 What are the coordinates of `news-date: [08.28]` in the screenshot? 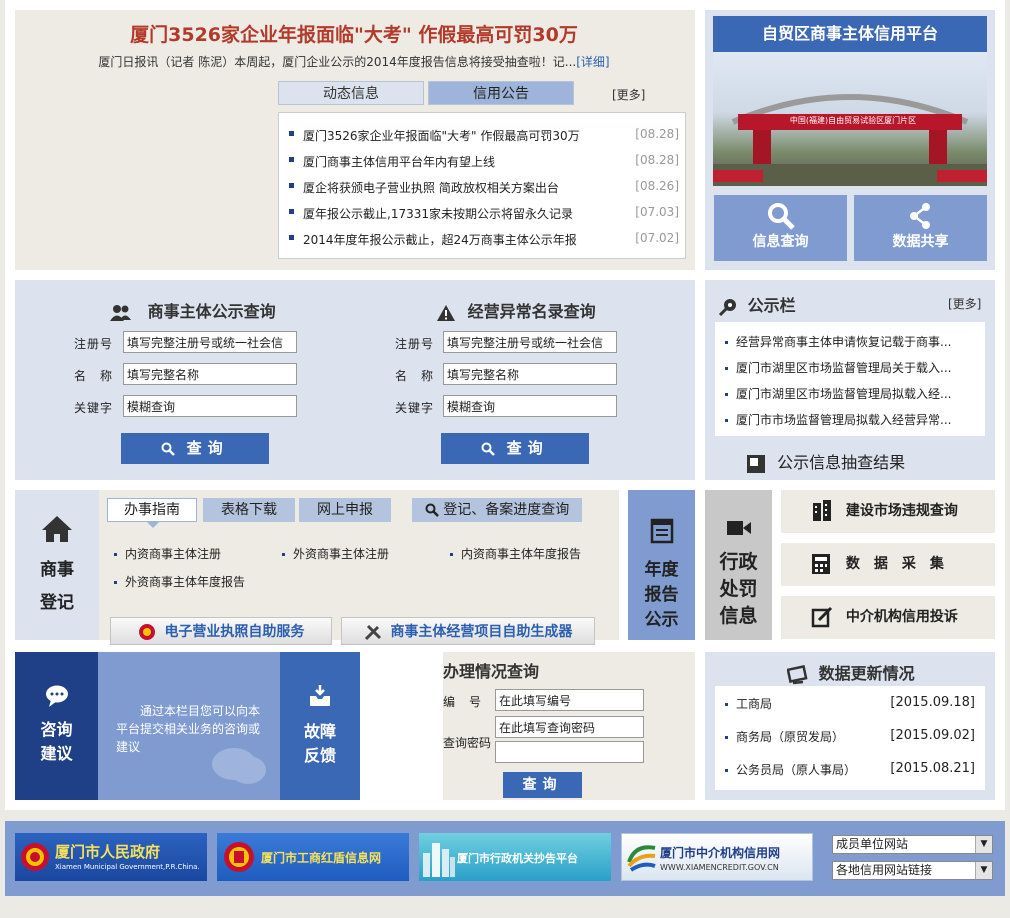 It's located at (657, 160).